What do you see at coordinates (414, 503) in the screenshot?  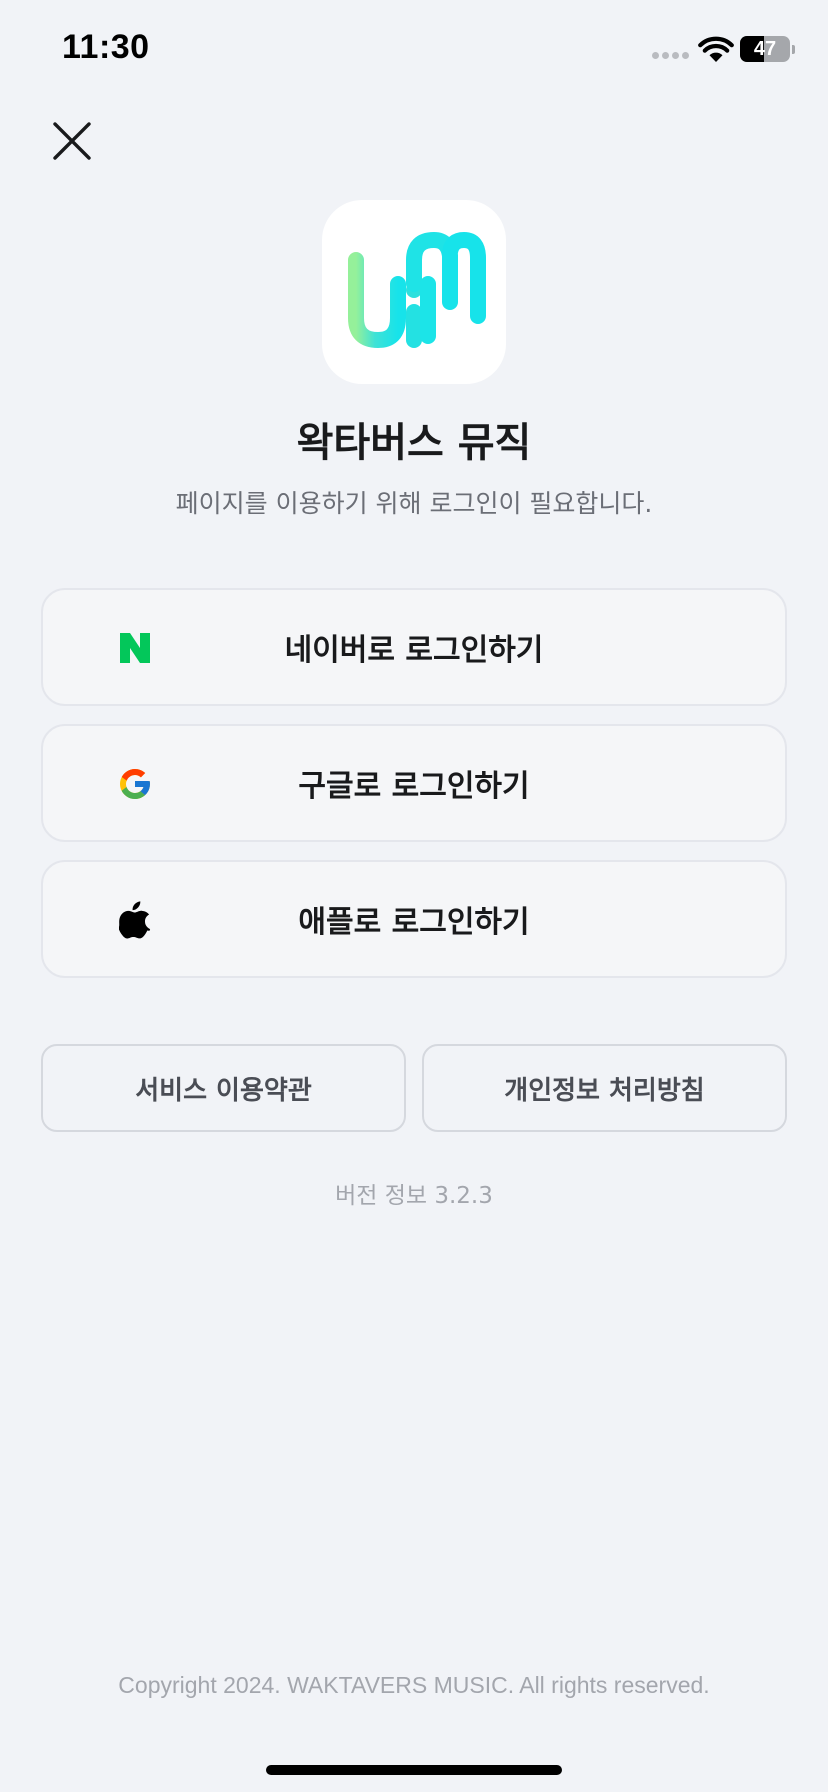 I see `app-subtitle: 페이지를 이용하기 위해 로그인이 필요합니다.` at bounding box center [414, 503].